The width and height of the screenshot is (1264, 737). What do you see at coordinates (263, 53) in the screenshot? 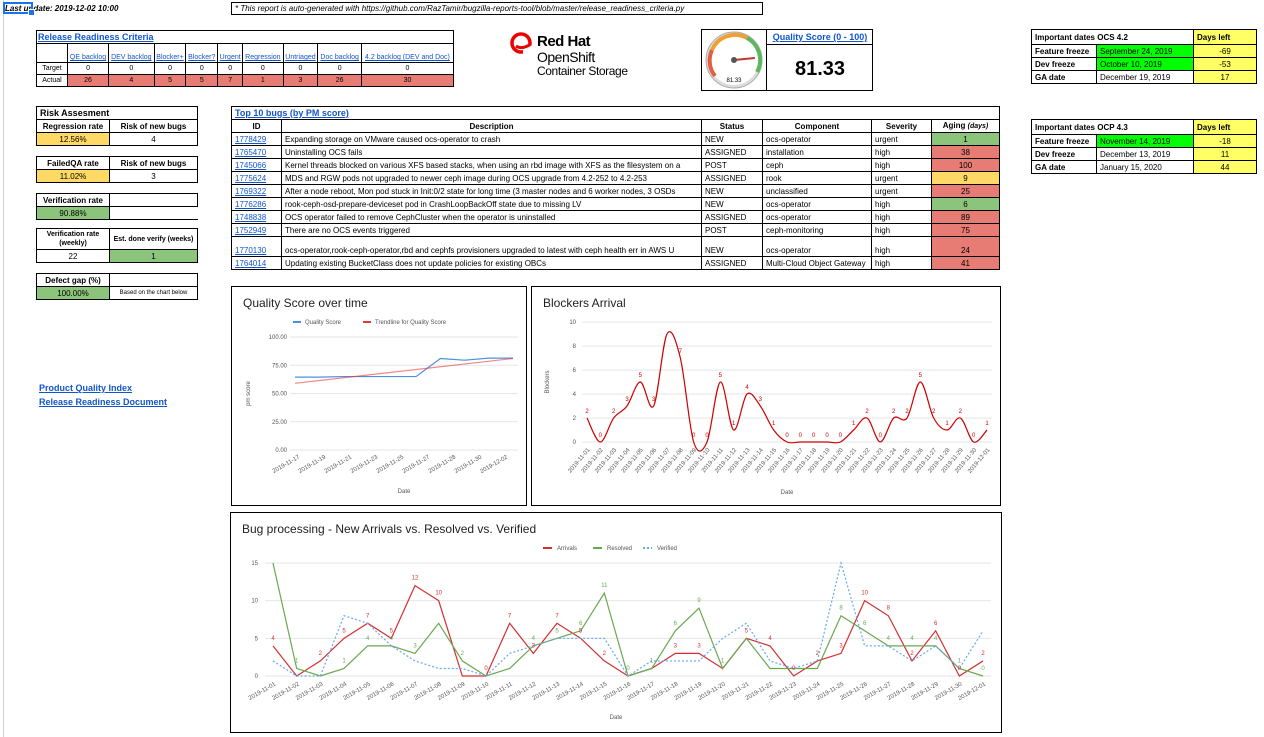
I see `rr-col-5: Regression` at bounding box center [263, 53].